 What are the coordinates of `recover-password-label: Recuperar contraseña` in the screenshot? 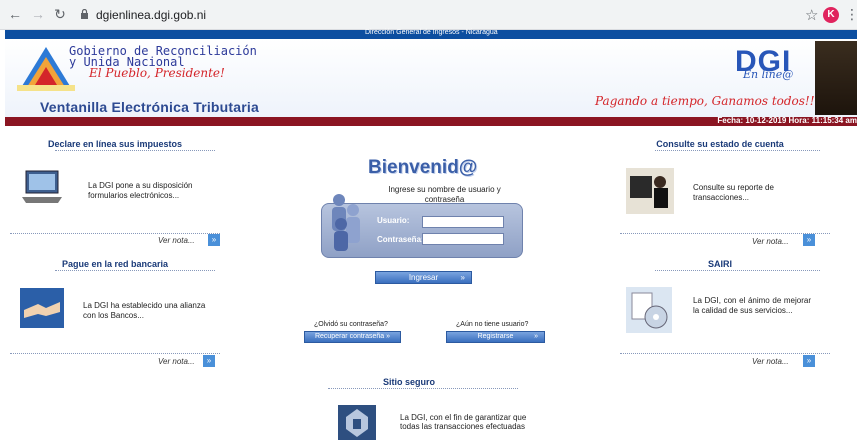 It's located at (349, 336).